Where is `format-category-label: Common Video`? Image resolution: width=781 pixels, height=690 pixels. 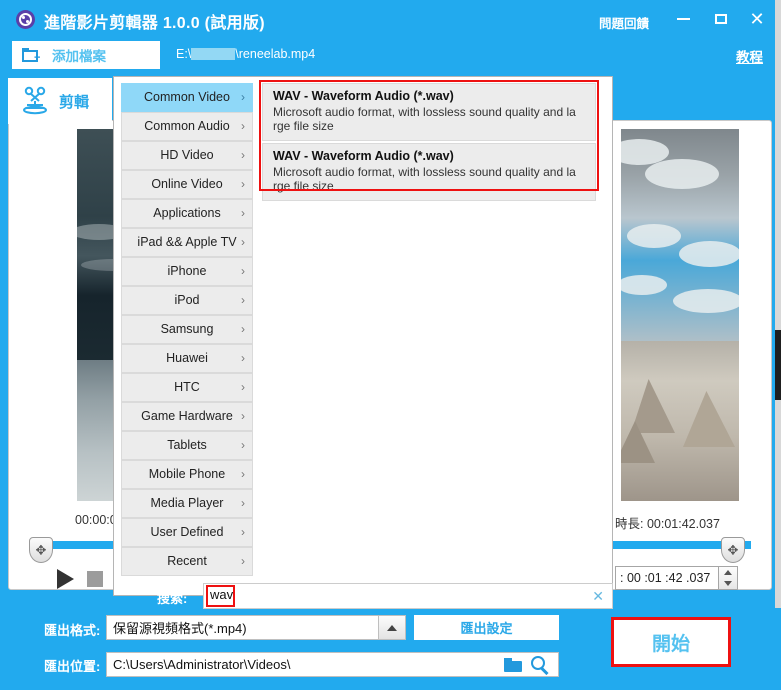
format-category-label: Common Video is located at coordinates (187, 97).